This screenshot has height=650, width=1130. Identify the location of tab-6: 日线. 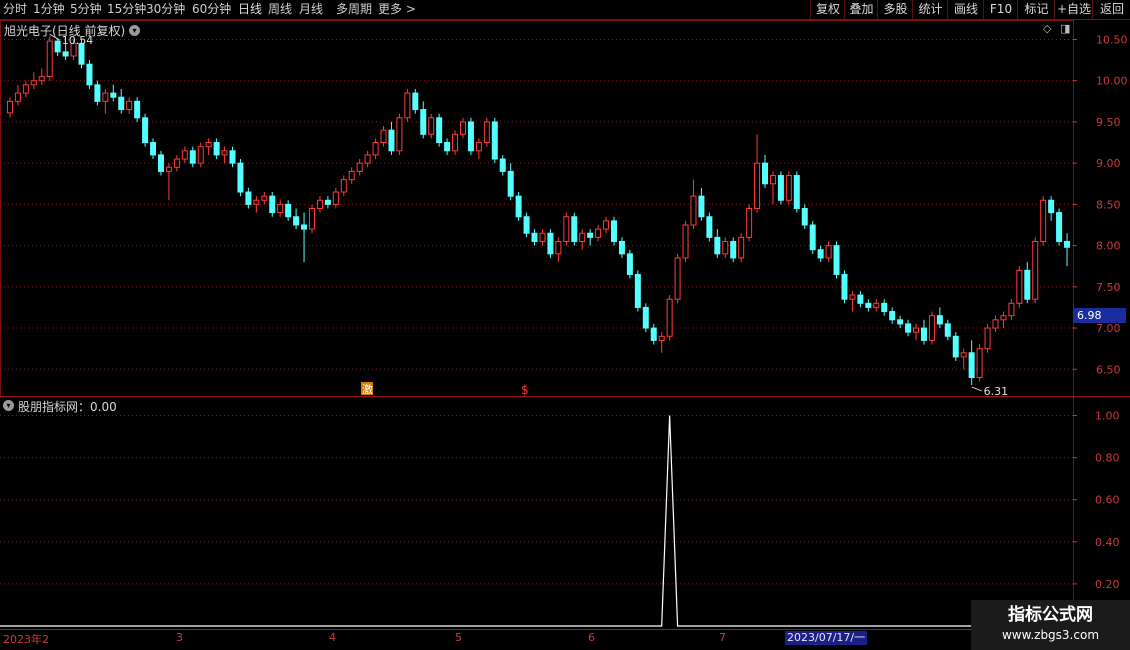
(250, 9).